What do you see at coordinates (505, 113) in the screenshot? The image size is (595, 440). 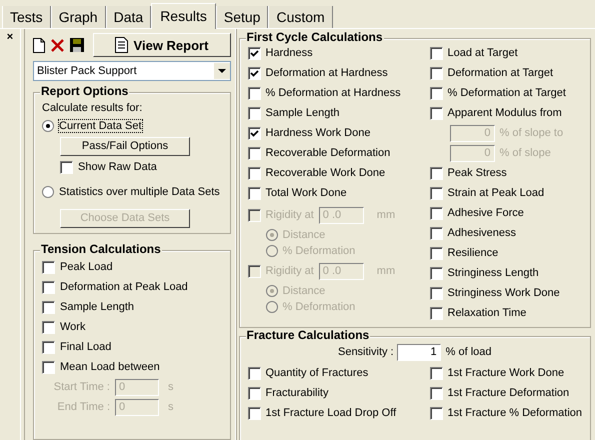 I see `option-label: Apparent Modulus from` at bounding box center [505, 113].